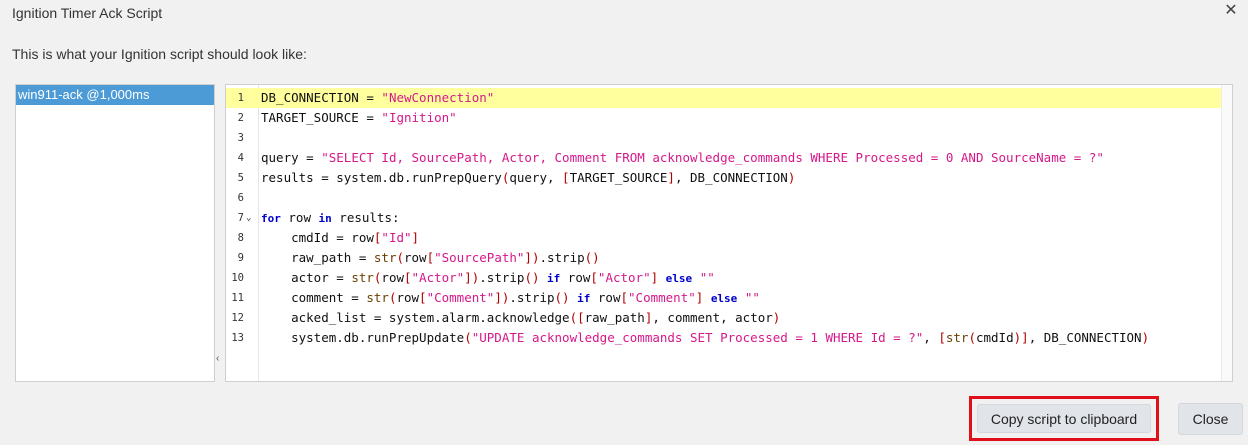  I want to click on line-number: 12, so click(237, 318).